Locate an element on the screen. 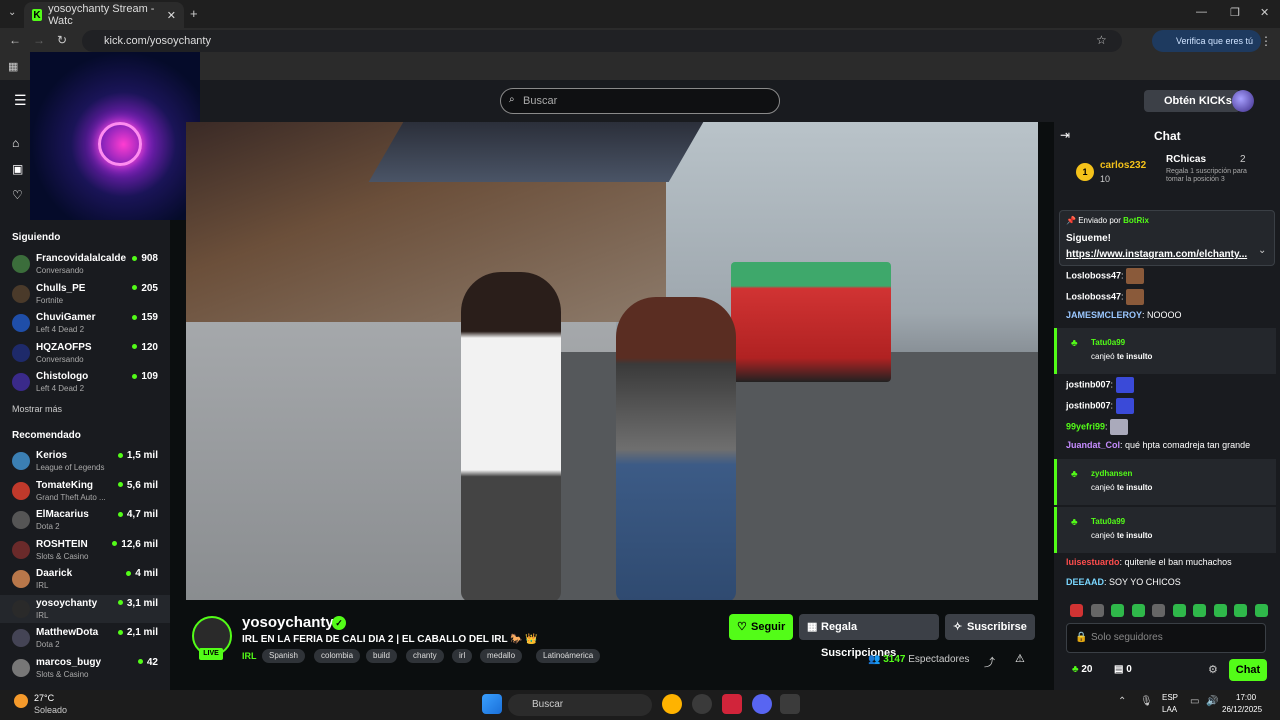 The height and width of the screenshot is (720, 1280). volume-icon: 🔊 is located at coordinates (1212, 701).